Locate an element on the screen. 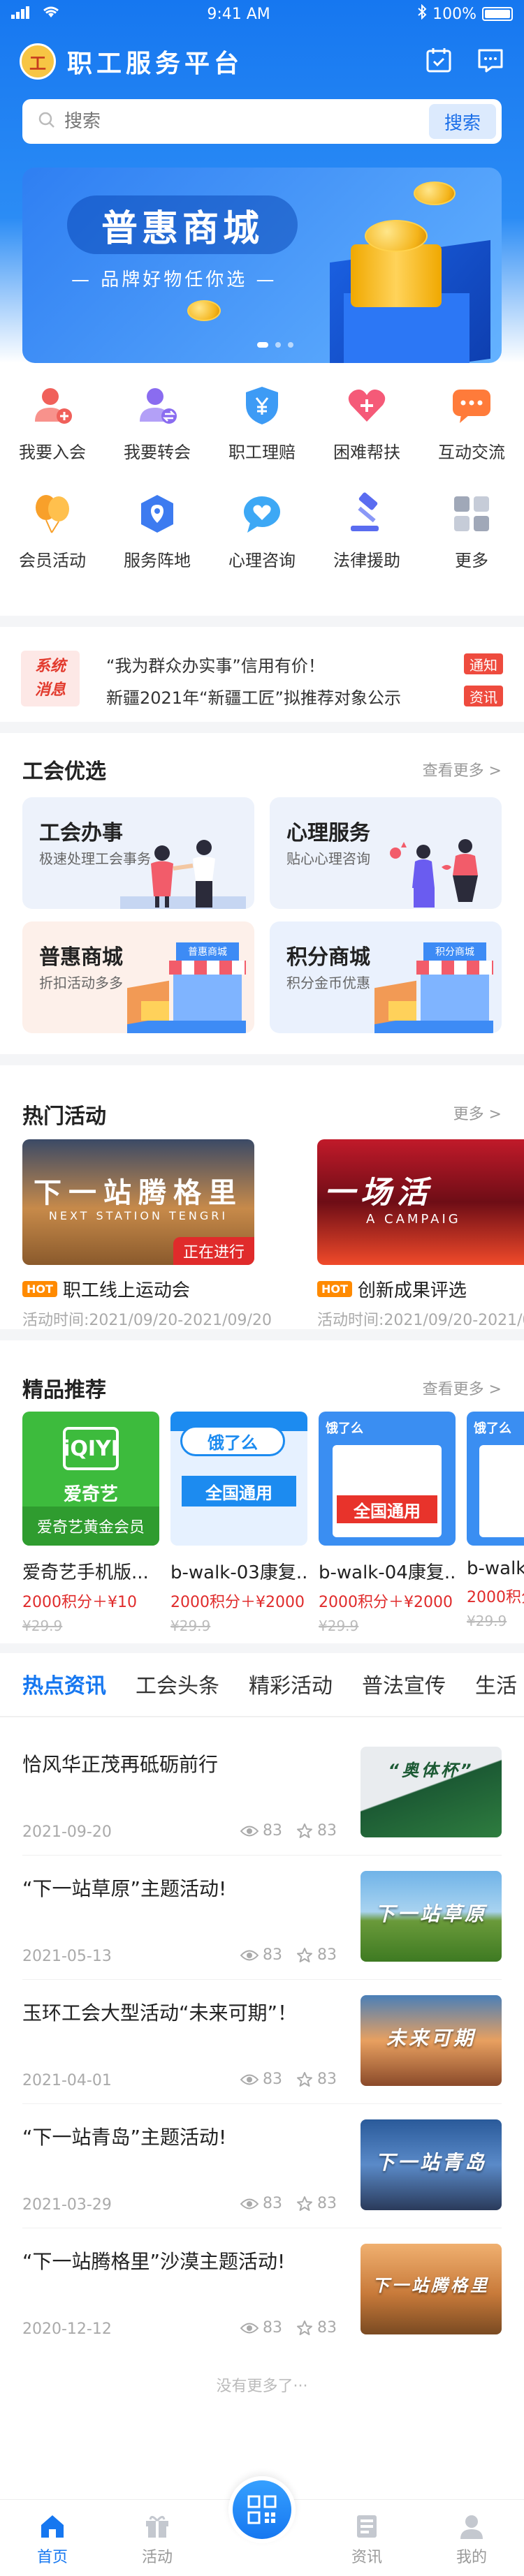 The height and width of the screenshot is (2576, 524). tab-legal: 普法宣传 is located at coordinates (404, 1689).